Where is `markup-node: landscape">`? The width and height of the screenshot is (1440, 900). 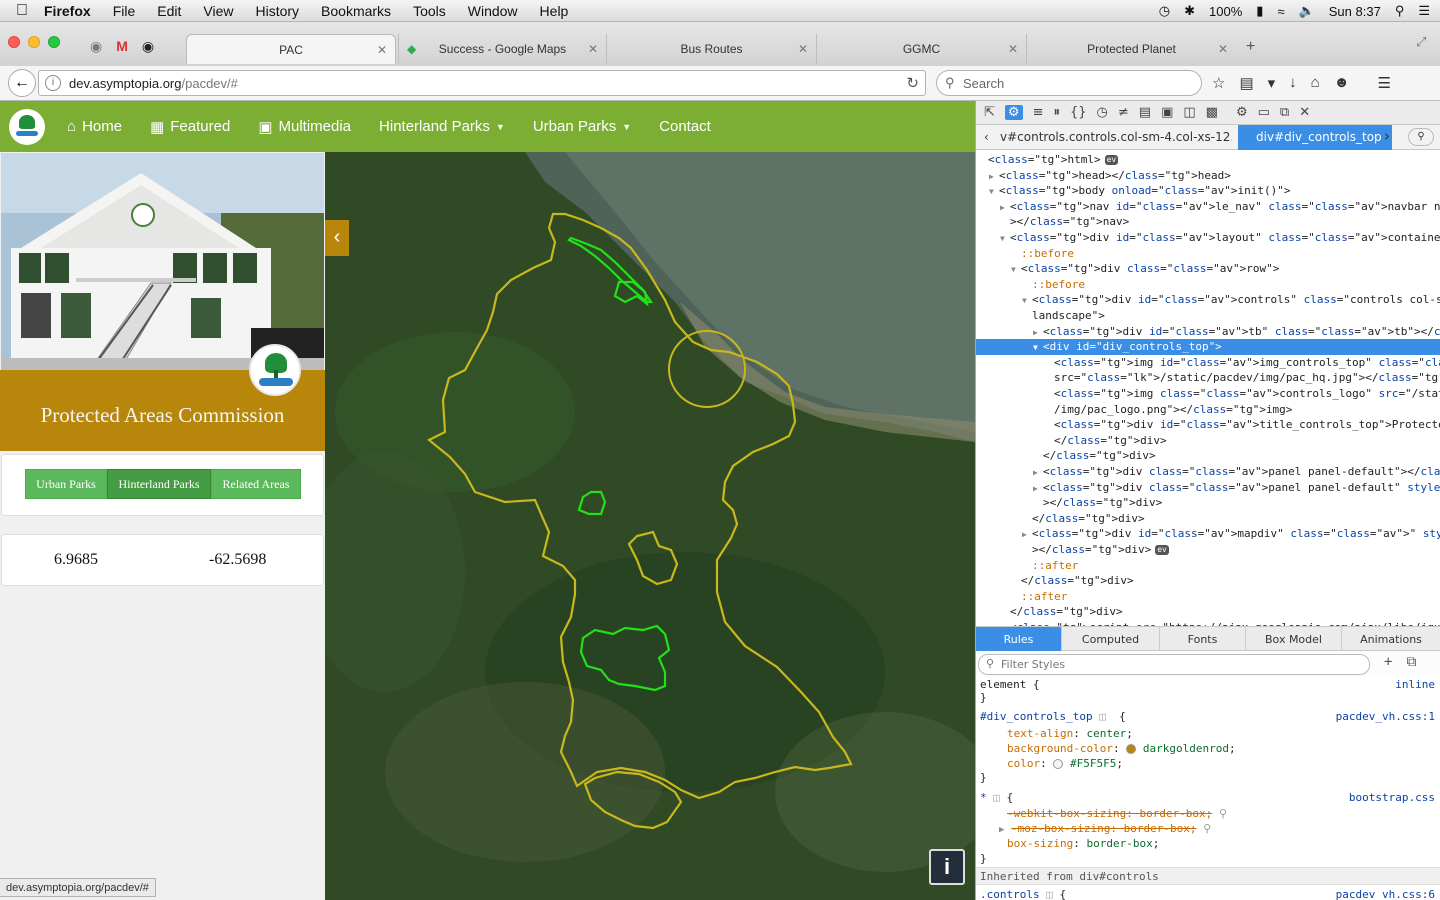 markup-node: landscape"> is located at coordinates (1208, 316).